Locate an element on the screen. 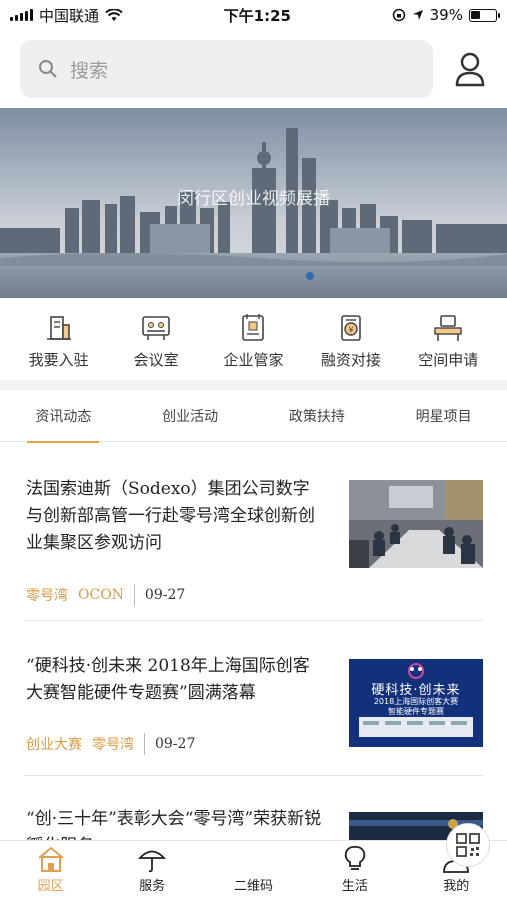  status-time: 下午1:25 is located at coordinates (257, 15).